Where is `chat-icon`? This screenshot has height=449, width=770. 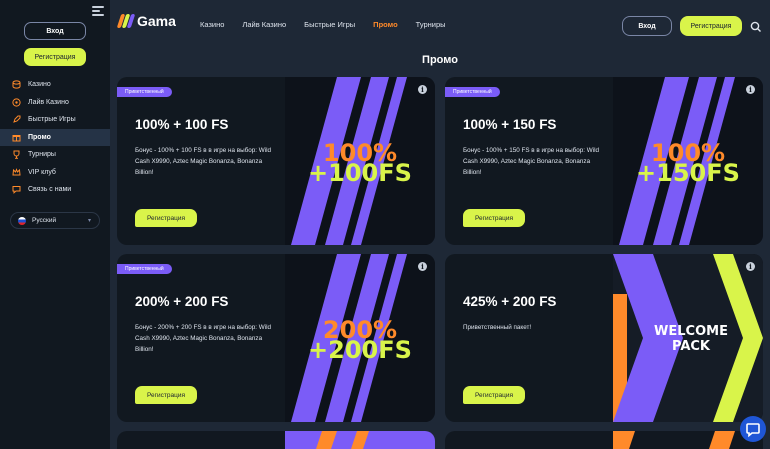
chat-icon is located at coordinates (16, 190).